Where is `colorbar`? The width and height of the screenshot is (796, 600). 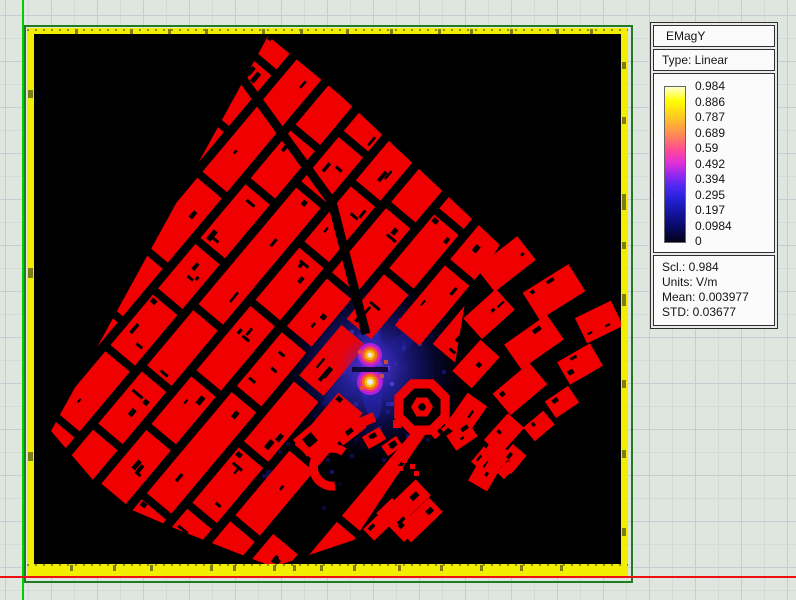
colorbar is located at coordinates (675, 164).